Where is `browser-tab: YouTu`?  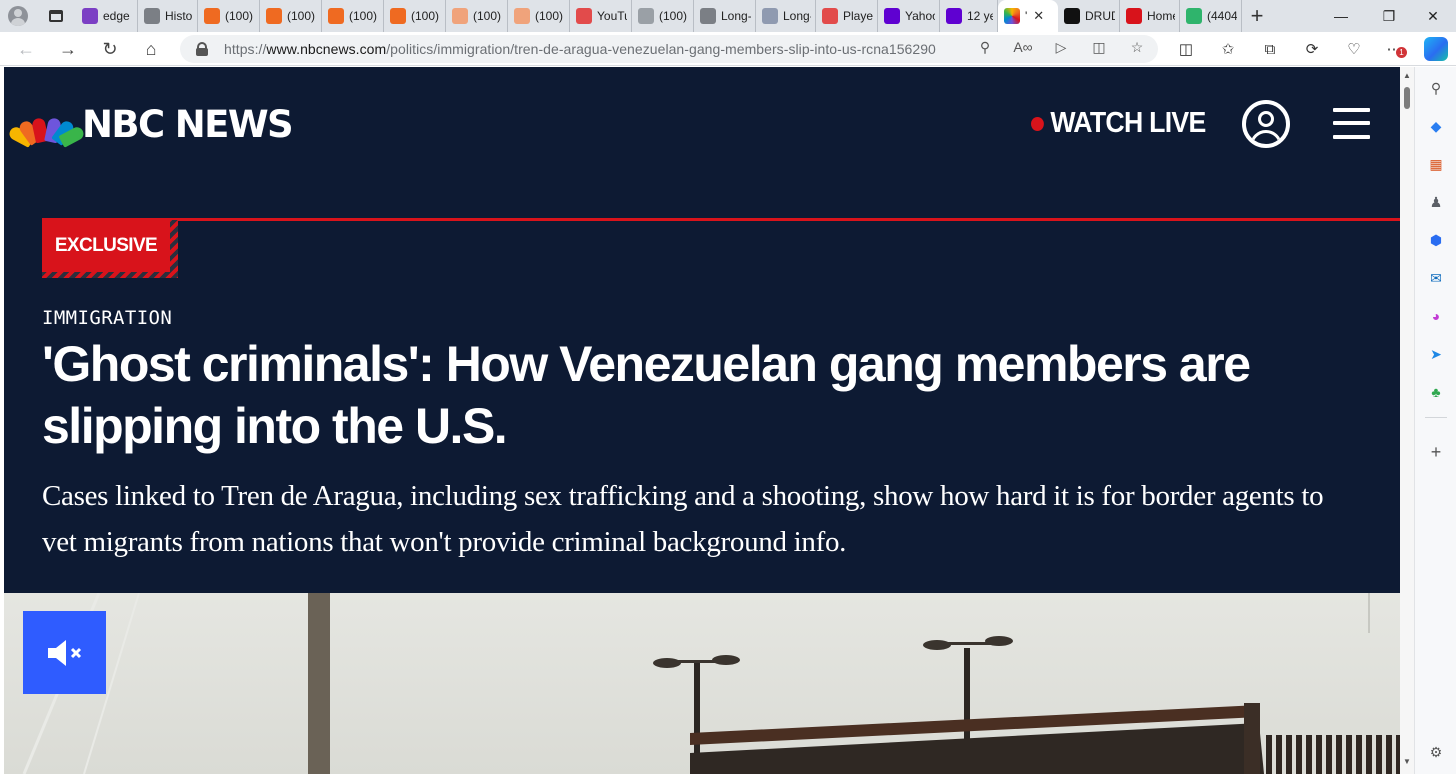 browser-tab: YouTu is located at coordinates (601, 16).